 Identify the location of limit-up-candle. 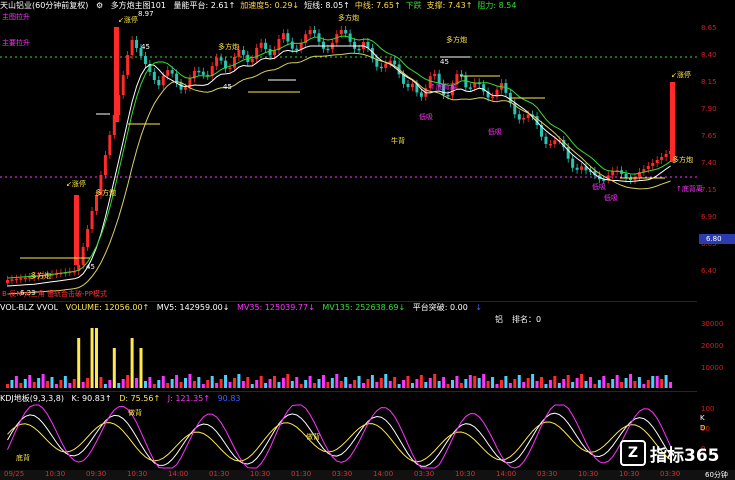
(116, 74).